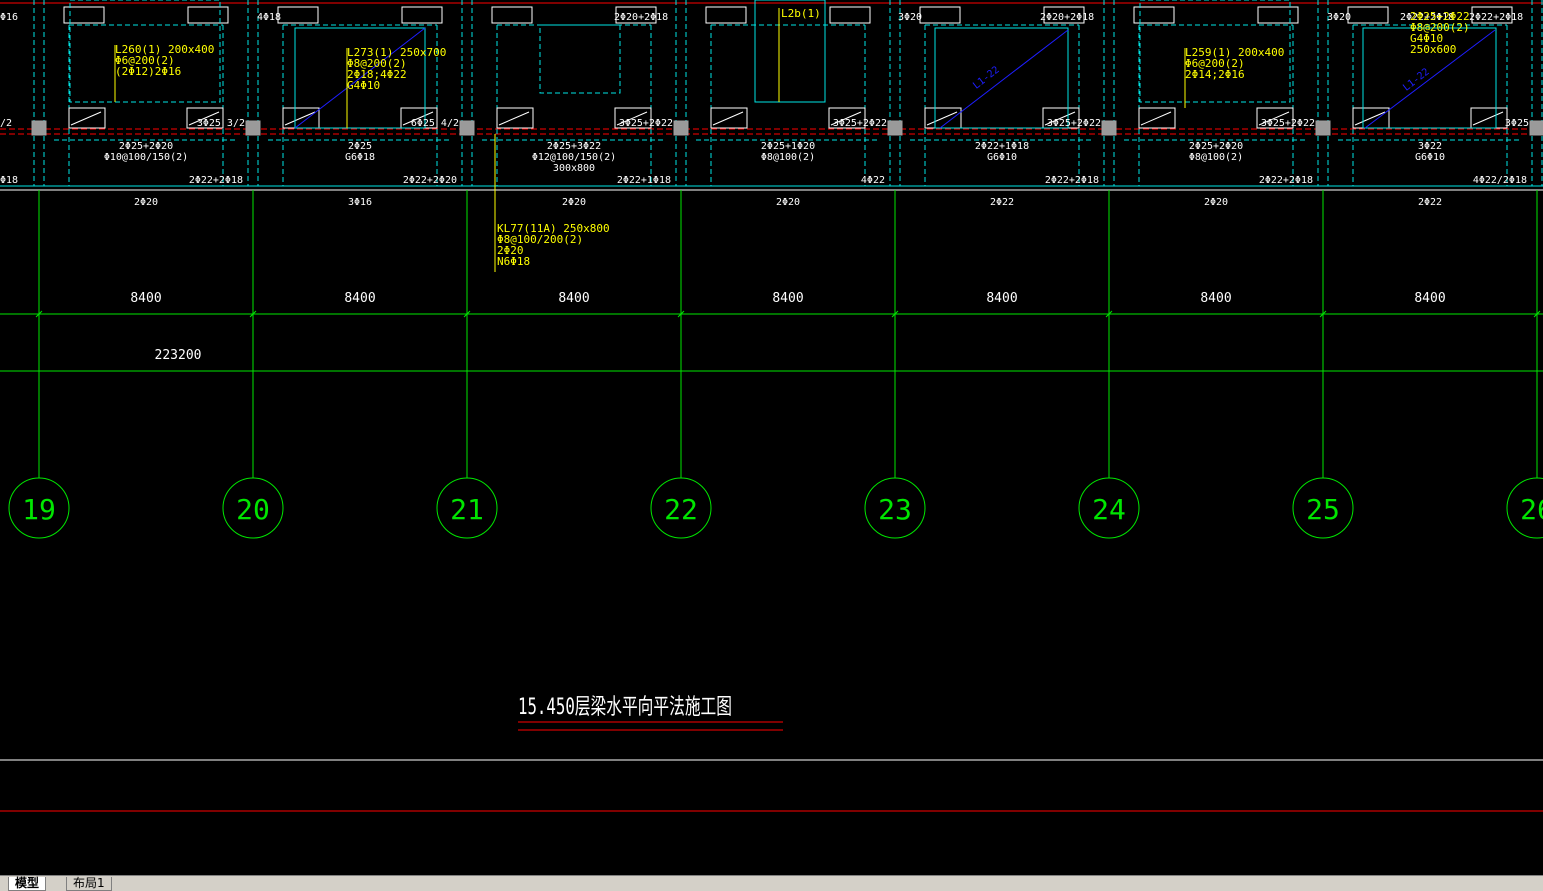 This screenshot has width=1543, height=891. What do you see at coordinates (146, 157) in the screenshot?
I see `span-top-rebar: Φ10@100/150(2)` at bounding box center [146, 157].